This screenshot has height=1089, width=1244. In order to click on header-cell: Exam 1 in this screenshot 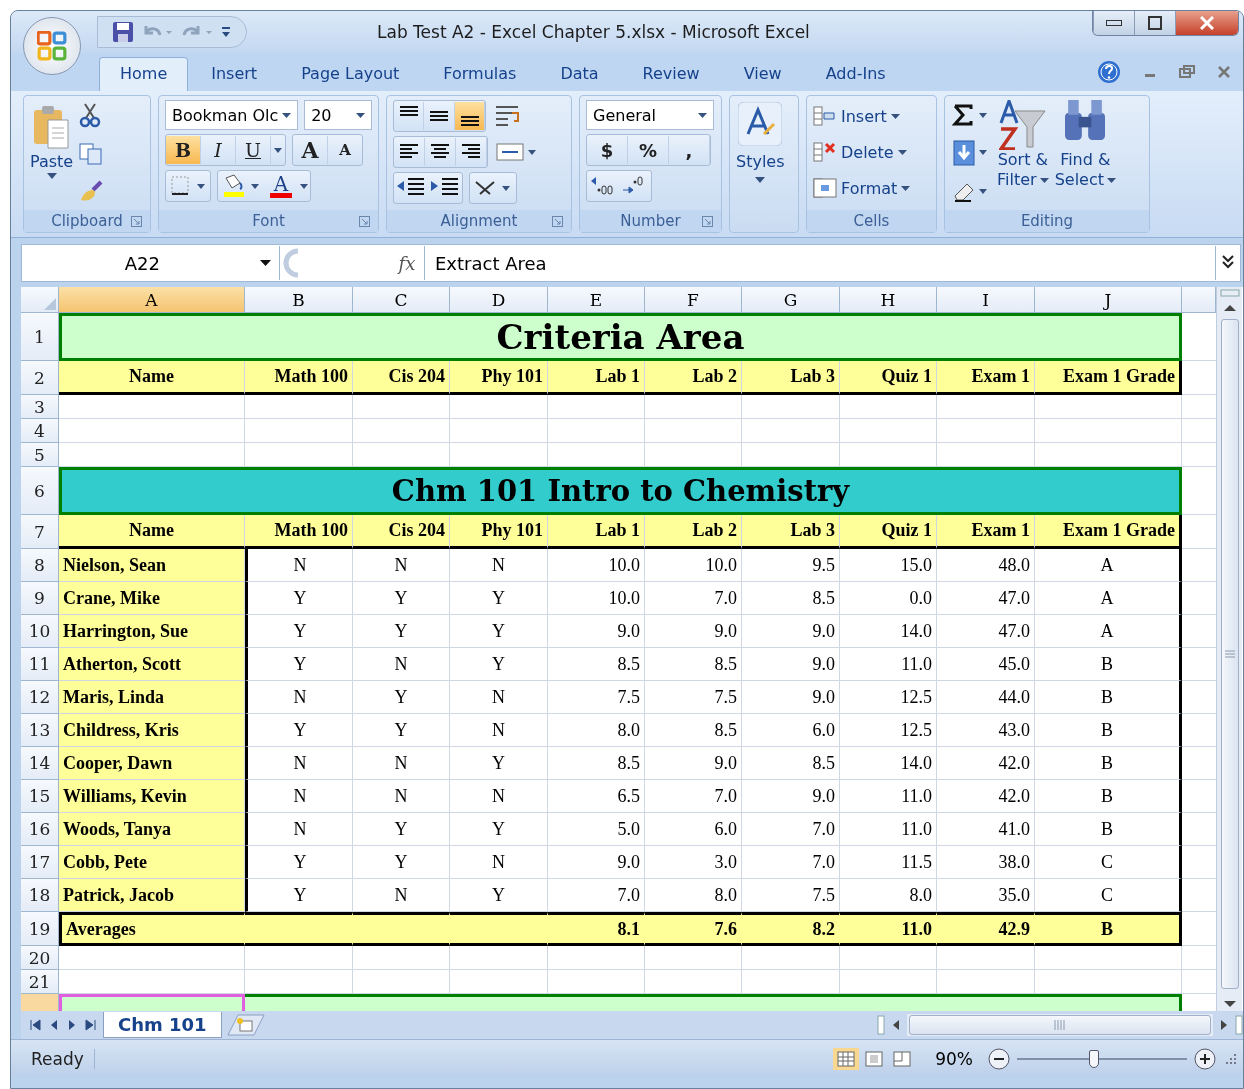, I will do `click(986, 378)`.